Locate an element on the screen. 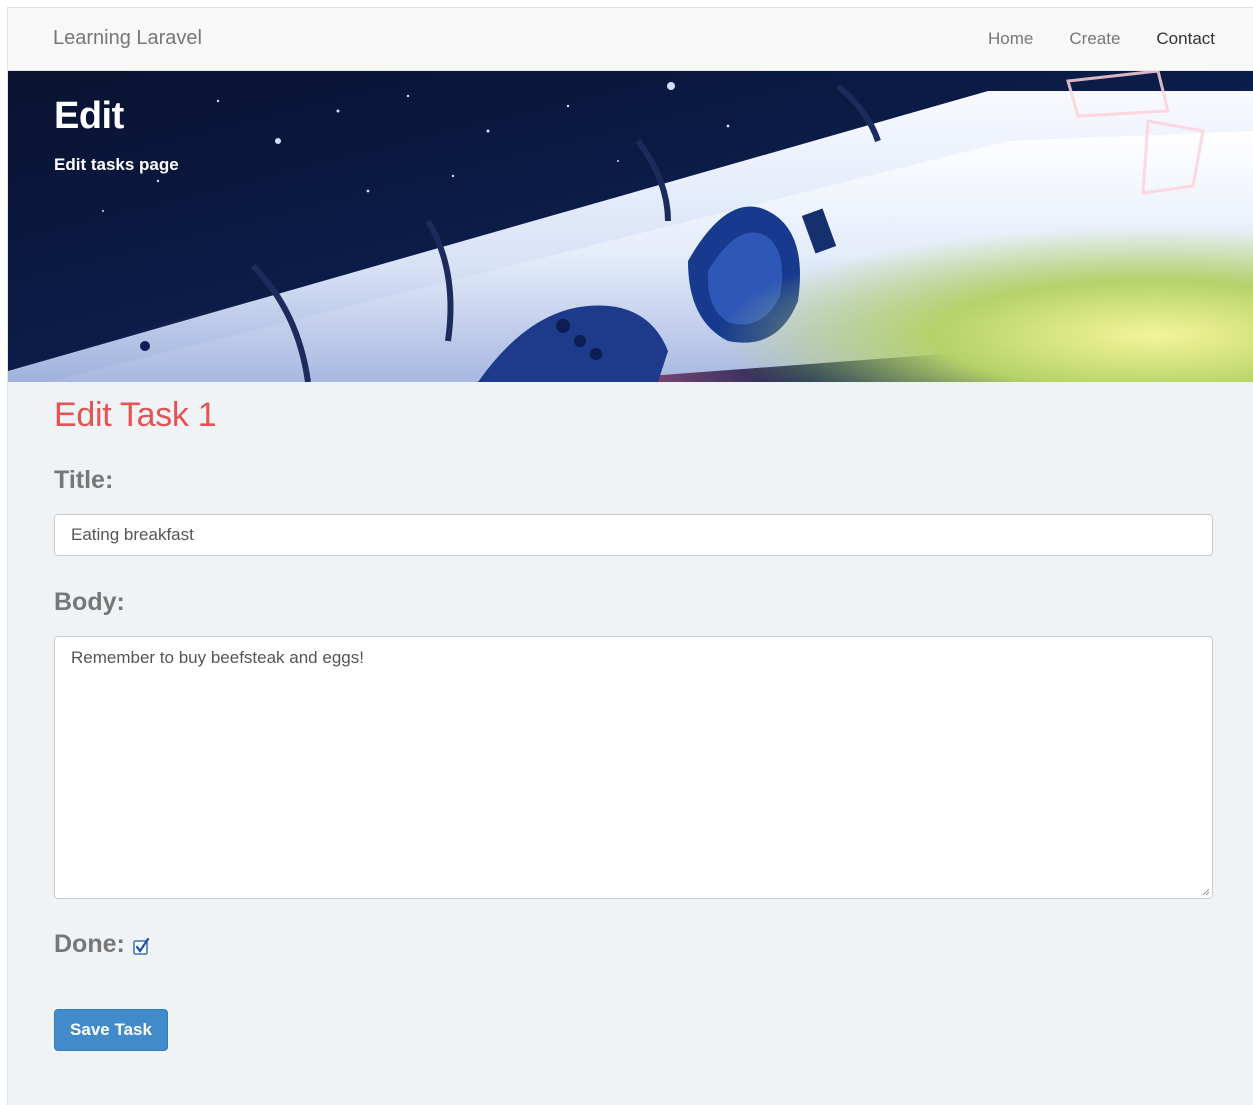 The width and height of the screenshot is (1253, 1105). title-label: Title: is located at coordinates (84, 480).